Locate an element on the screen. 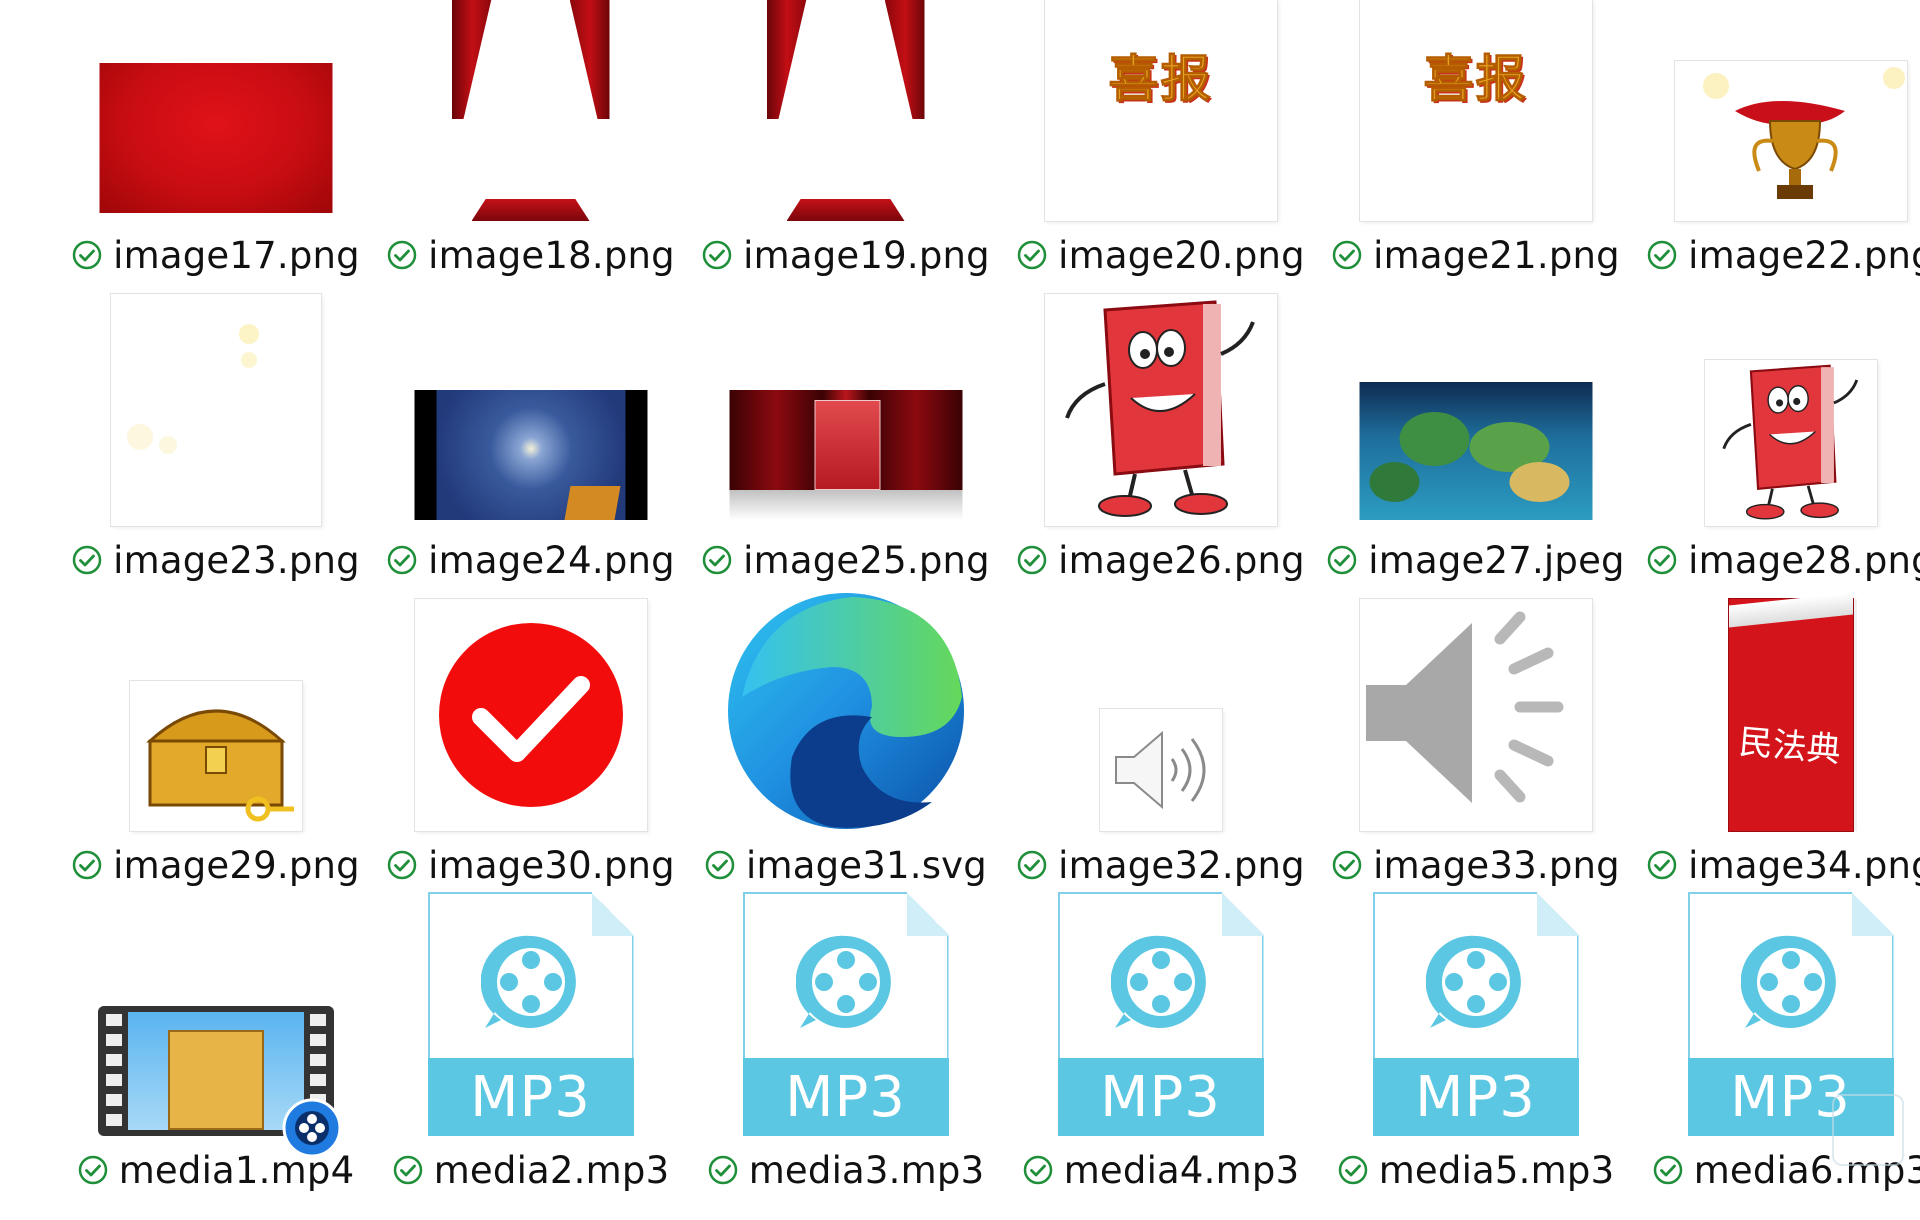 Image resolution: width=1920 pixels, height=1220 pixels. file-item: image28.png is located at coordinates (1776, 457).